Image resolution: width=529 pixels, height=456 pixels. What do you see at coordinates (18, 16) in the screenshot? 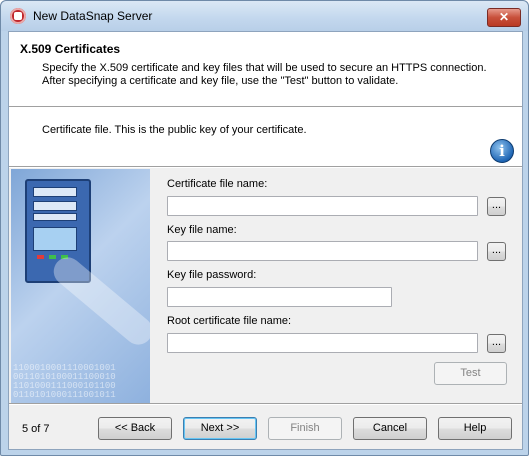
I see `app-icon` at bounding box center [18, 16].